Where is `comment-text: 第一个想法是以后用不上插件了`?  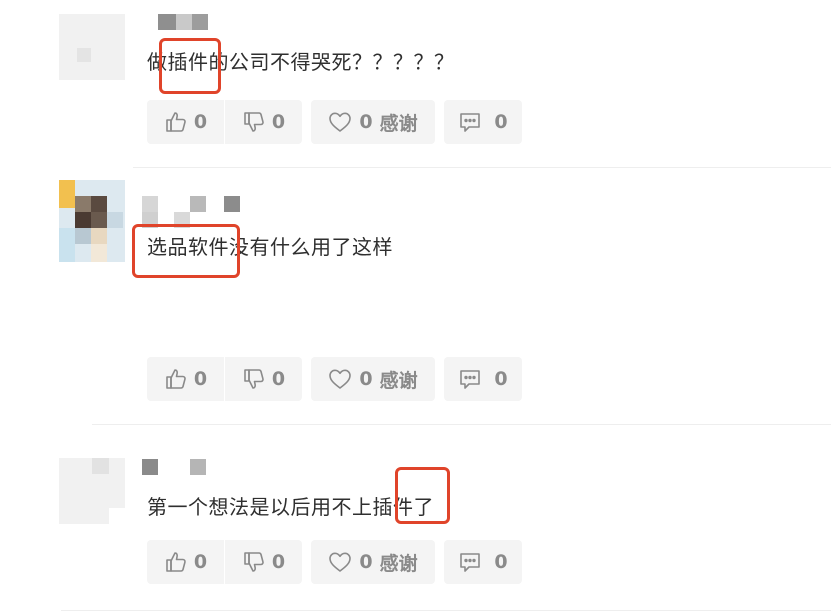 comment-text: 第一个想法是以后用不上插件了 is located at coordinates (290, 507).